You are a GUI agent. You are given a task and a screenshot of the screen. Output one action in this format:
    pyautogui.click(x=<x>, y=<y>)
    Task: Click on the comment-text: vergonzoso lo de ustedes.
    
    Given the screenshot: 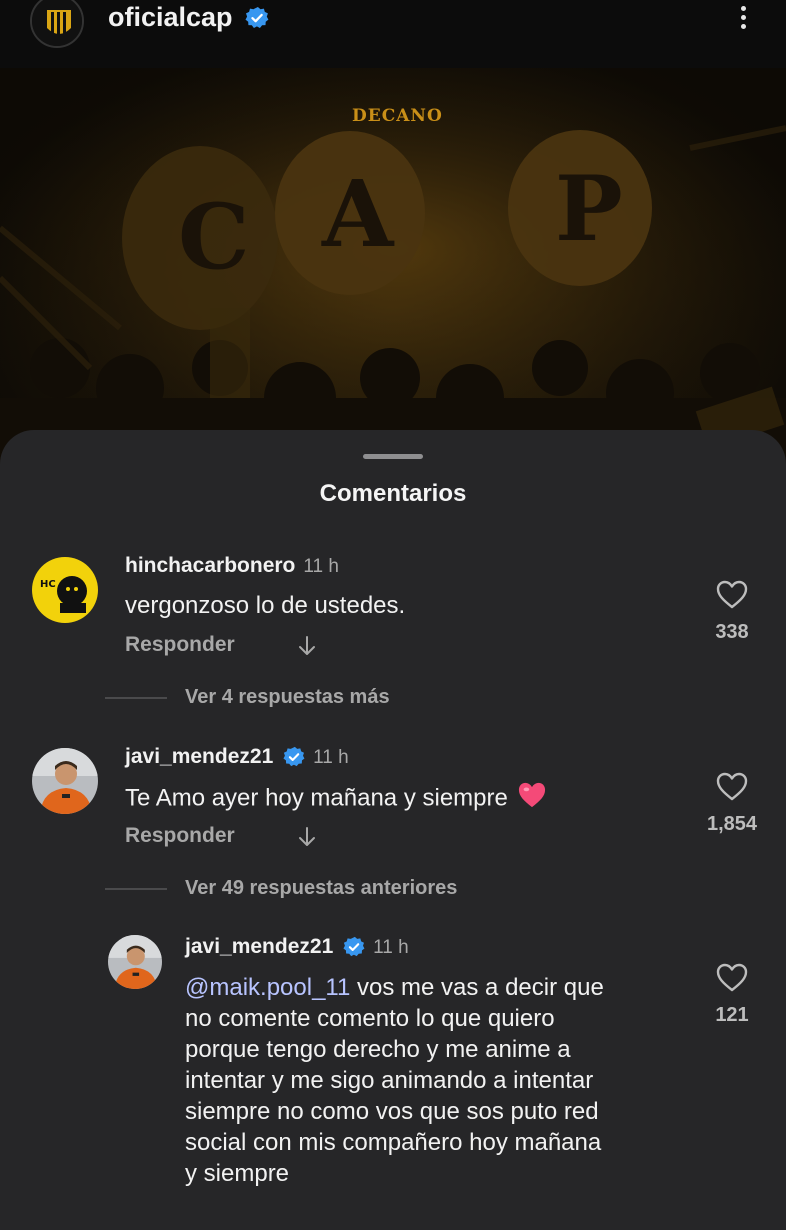 What is the action you would take?
    pyautogui.click(x=265, y=605)
    